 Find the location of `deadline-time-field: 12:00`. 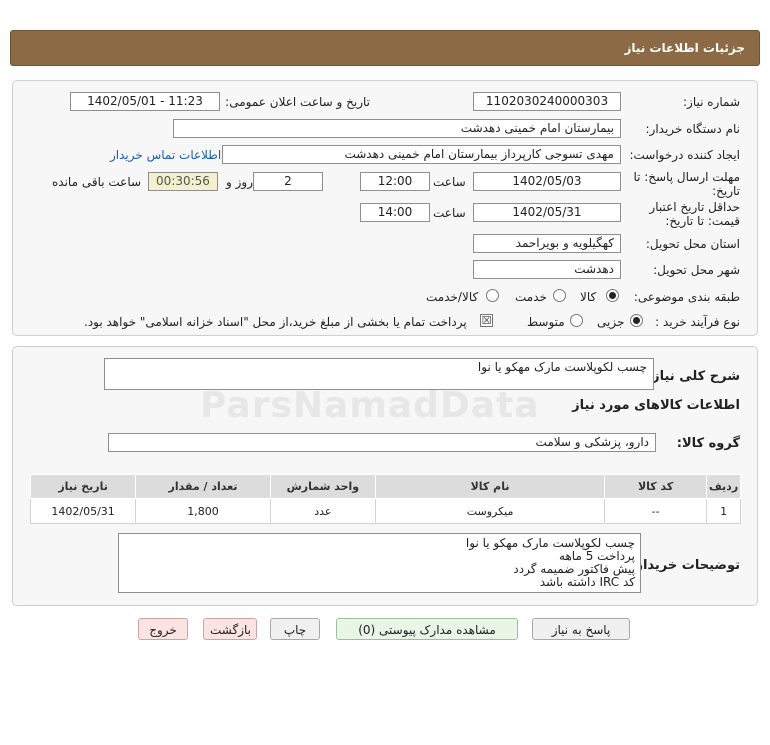

deadline-time-field: 12:00 is located at coordinates (395, 181).